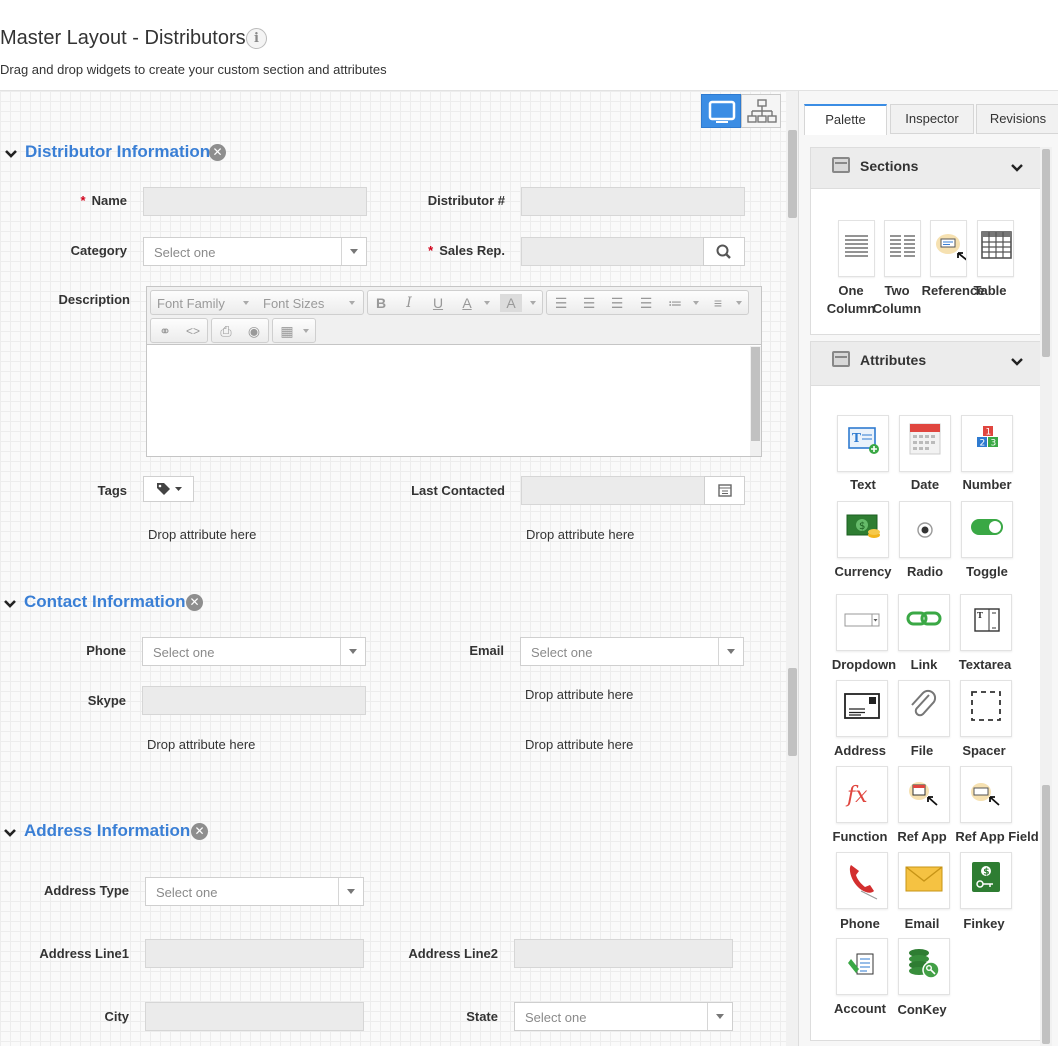 The image size is (1058, 1046). What do you see at coordinates (1046, 596) in the screenshot?
I see `palette-scrollbar` at bounding box center [1046, 596].